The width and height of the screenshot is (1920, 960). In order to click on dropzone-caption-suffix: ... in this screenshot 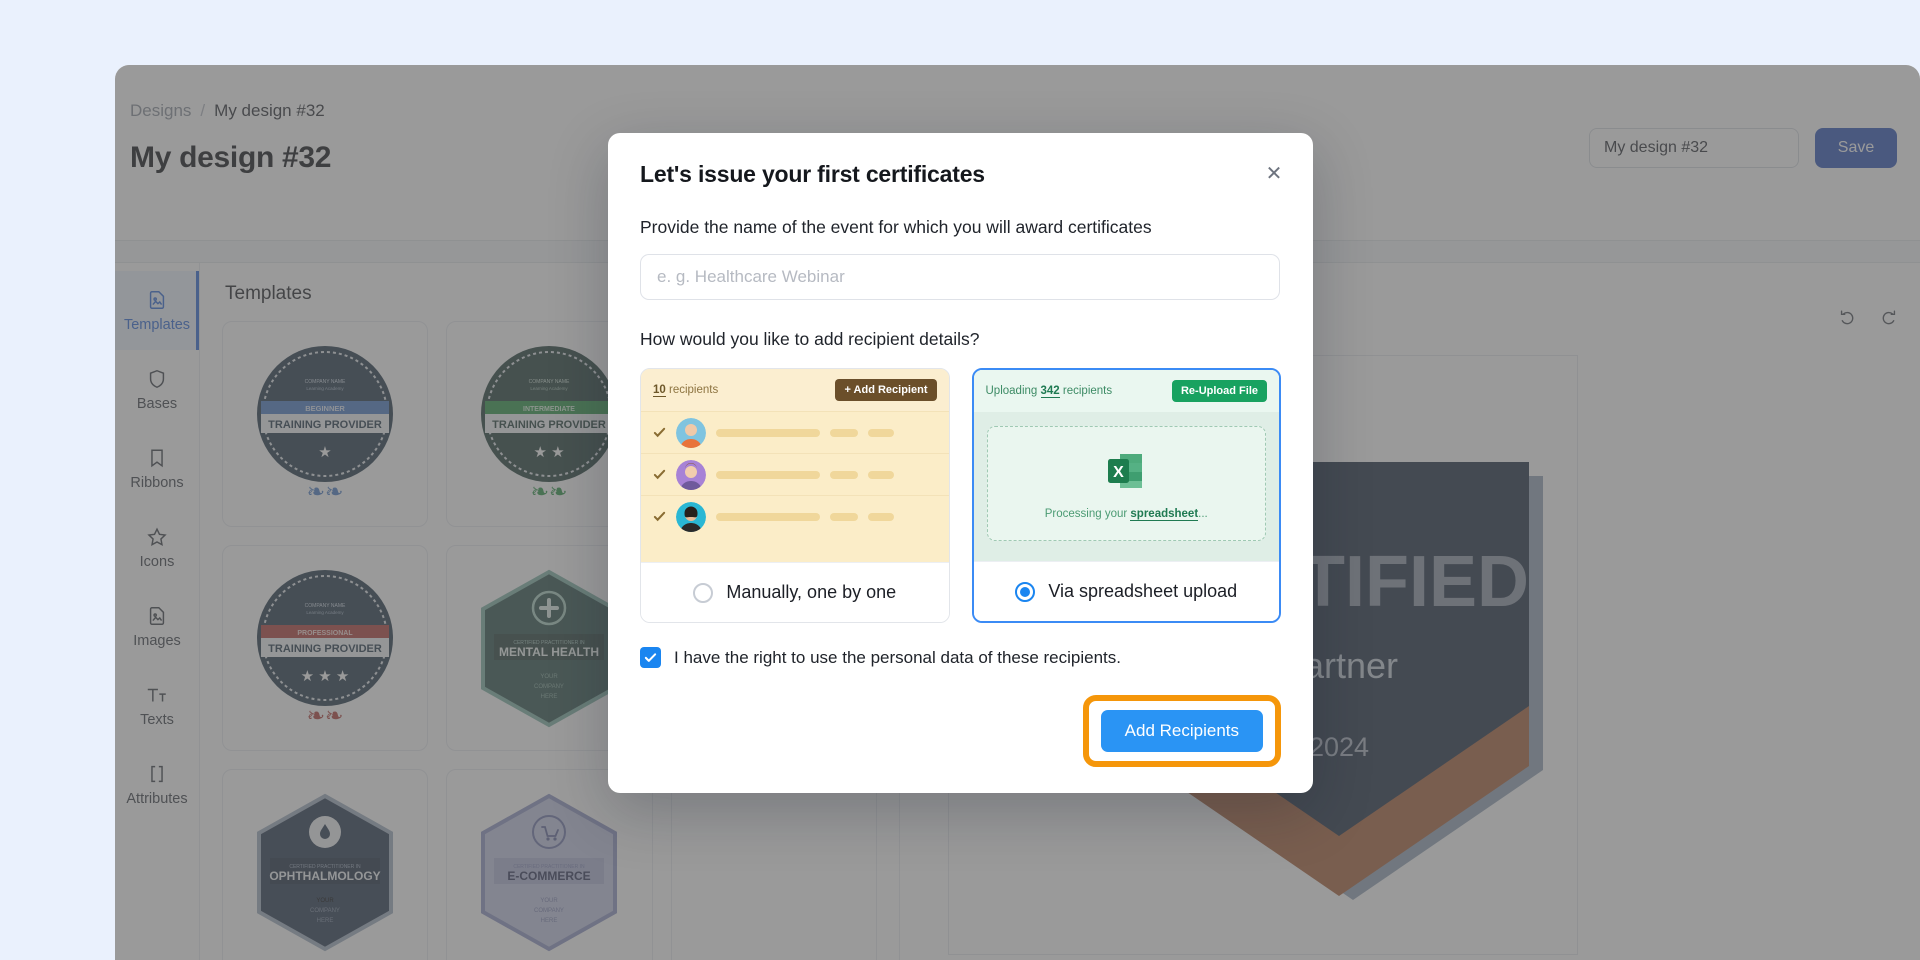, I will do `click(1203, 513)`.